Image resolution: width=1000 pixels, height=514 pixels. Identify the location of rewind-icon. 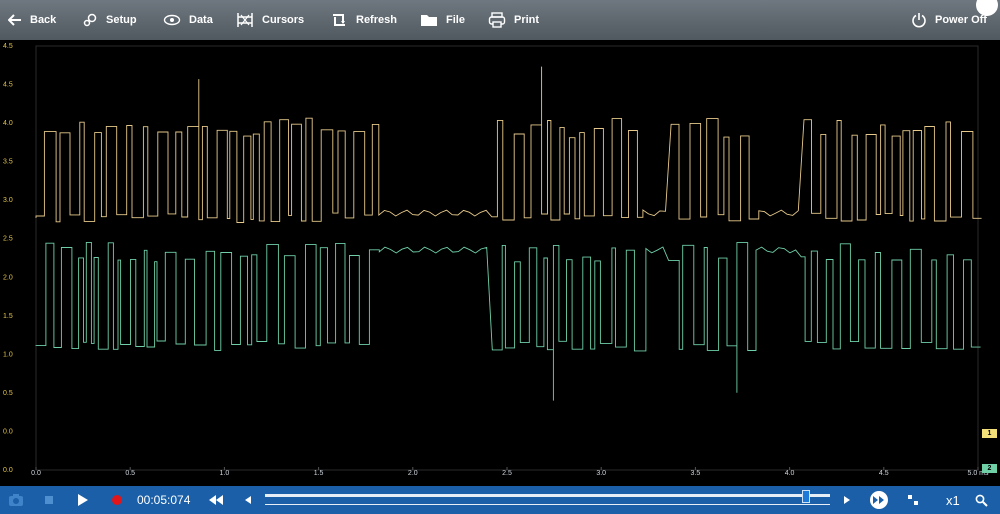
(216, 500).